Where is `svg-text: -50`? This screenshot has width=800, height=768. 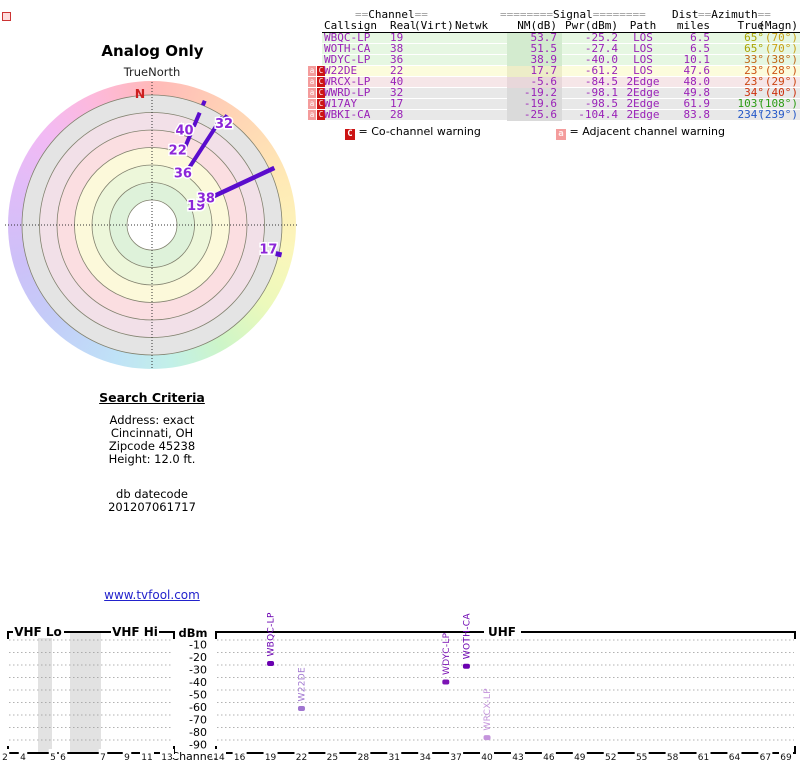
svg-text: -50 is located at coordinates (198, 695).